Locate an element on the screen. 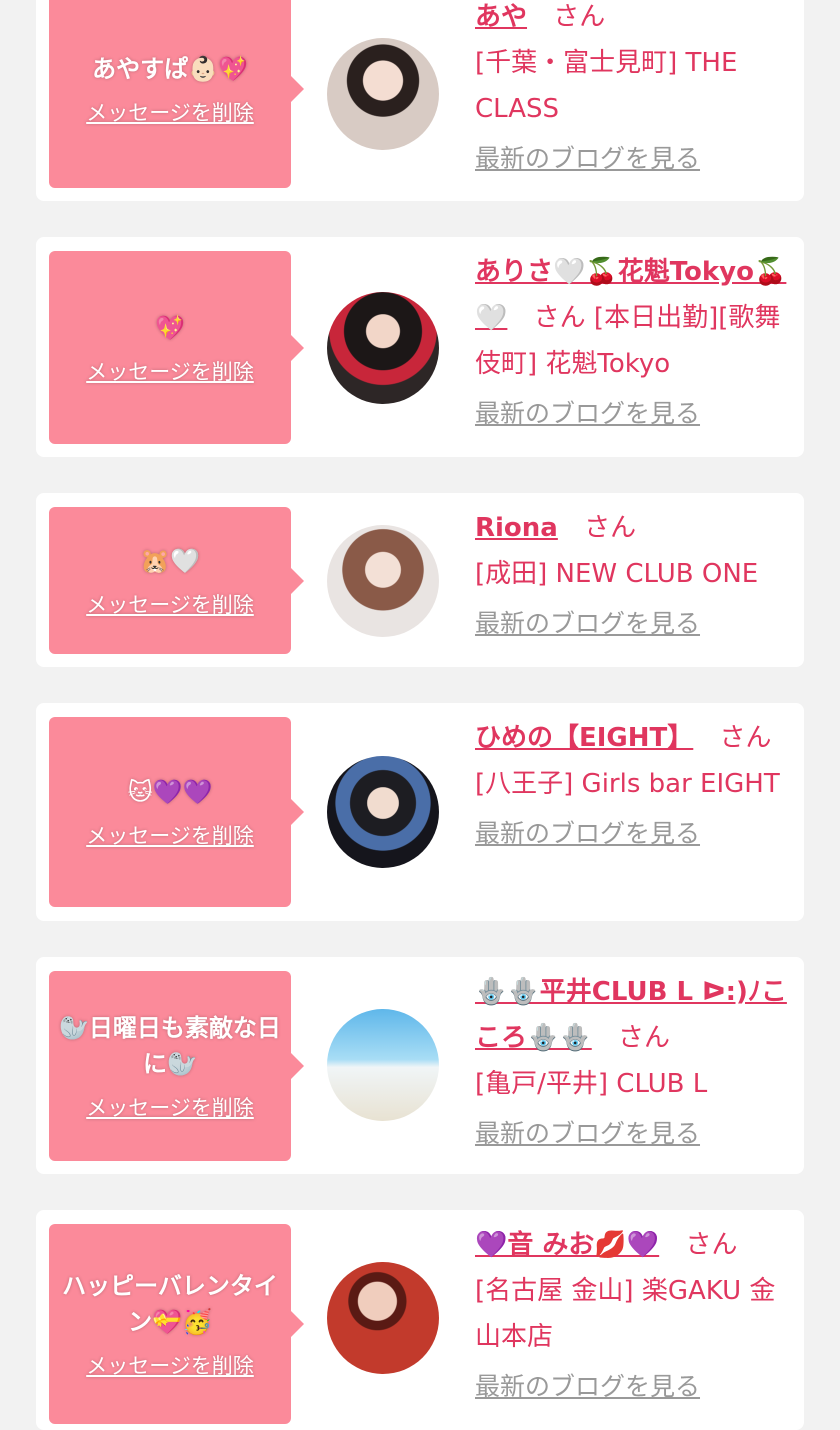 This screenshot has width=840, height=1430. cast-info: あや さん [千葉・富士見町] THE CLASS 最新のブログを見る is located at coordinates (636, 91).